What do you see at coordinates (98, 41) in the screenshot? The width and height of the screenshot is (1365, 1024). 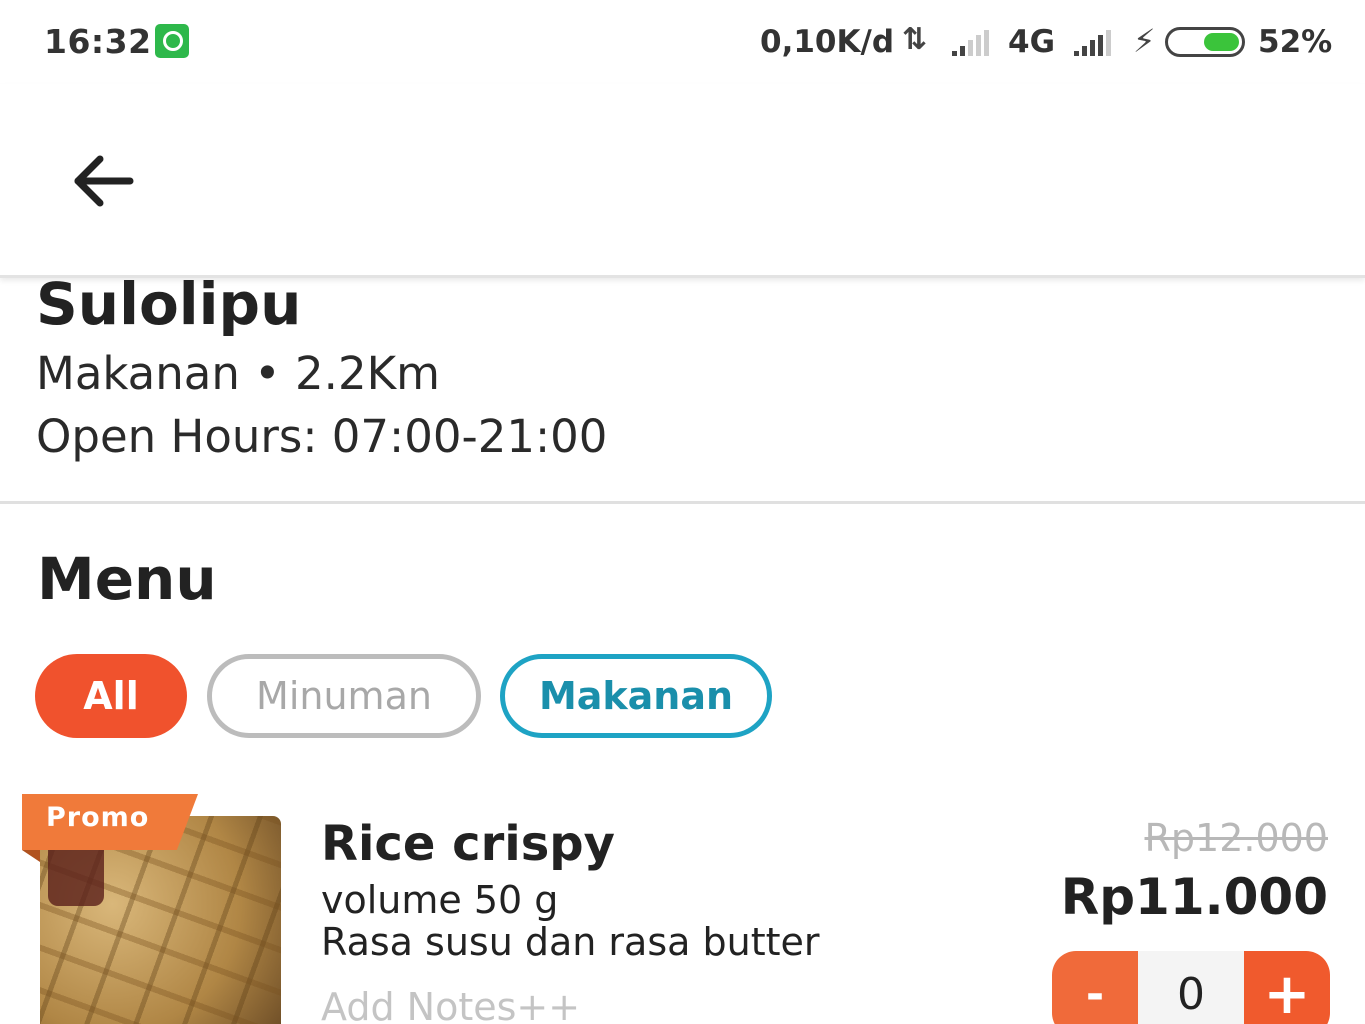 I see `clock: 16:32` at bounding box center [98, 41].